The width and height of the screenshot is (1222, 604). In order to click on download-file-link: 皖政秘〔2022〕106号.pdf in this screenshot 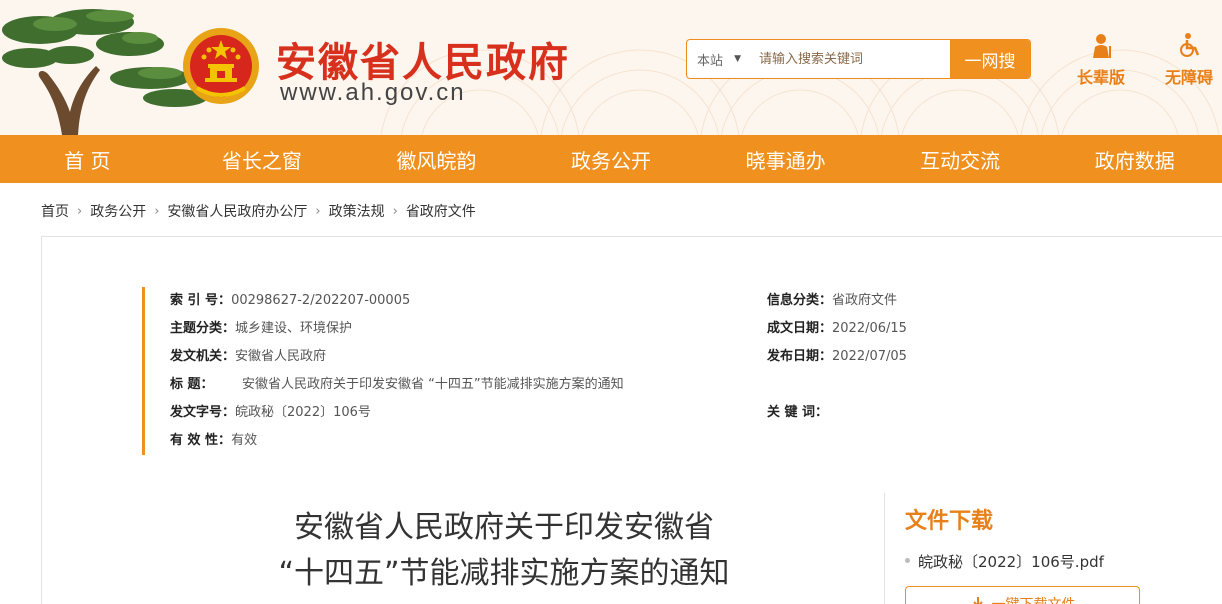, I will do `click(1004, 561)`.